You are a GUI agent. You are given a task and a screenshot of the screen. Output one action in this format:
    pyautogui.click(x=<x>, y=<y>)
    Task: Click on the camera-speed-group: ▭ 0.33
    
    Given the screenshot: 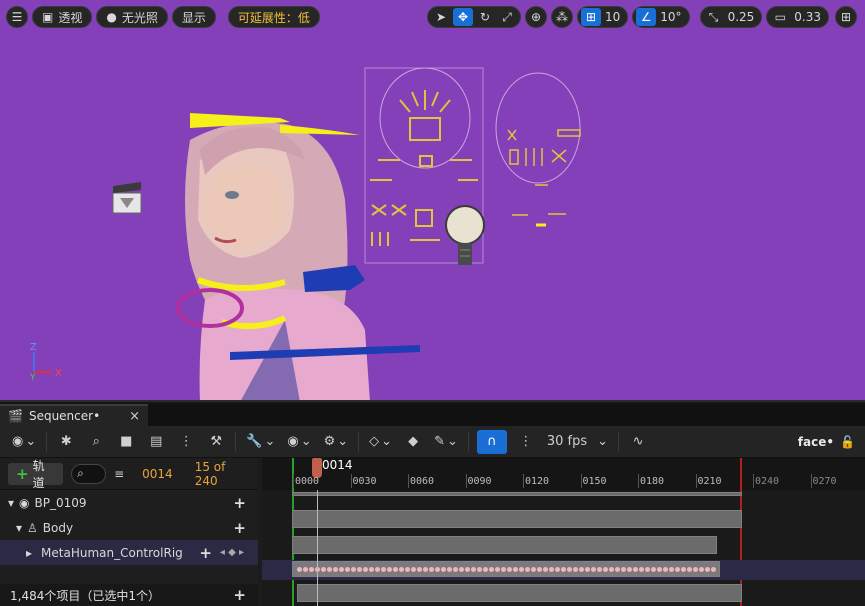 What is the action you would take?
    pyautogui.click(x=797, y=17)
    